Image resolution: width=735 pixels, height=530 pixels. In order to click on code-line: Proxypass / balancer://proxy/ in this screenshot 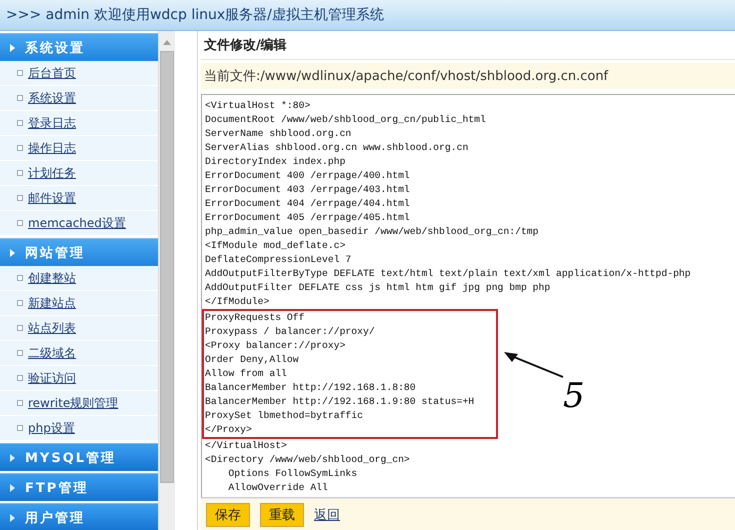, I will do `click(350, 332)`.